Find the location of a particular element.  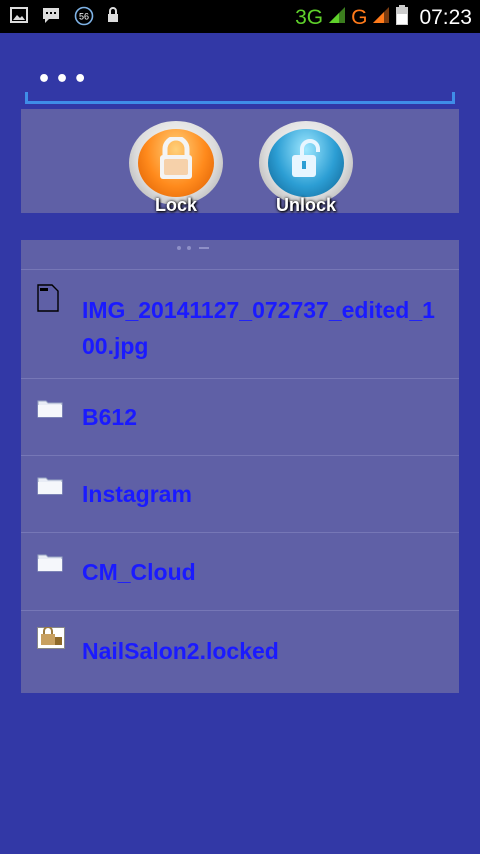

input-right-tick is located at coordinates (453, 98).